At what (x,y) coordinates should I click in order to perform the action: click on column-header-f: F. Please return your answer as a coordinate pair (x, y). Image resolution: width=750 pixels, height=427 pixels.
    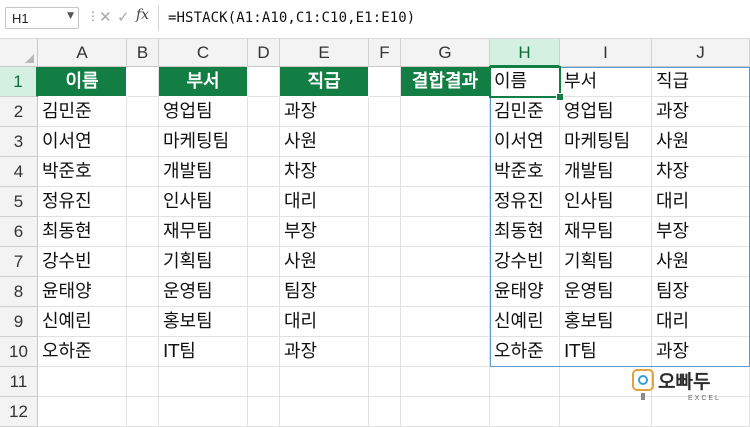
    Looking at the image, I should click on (385, 53).